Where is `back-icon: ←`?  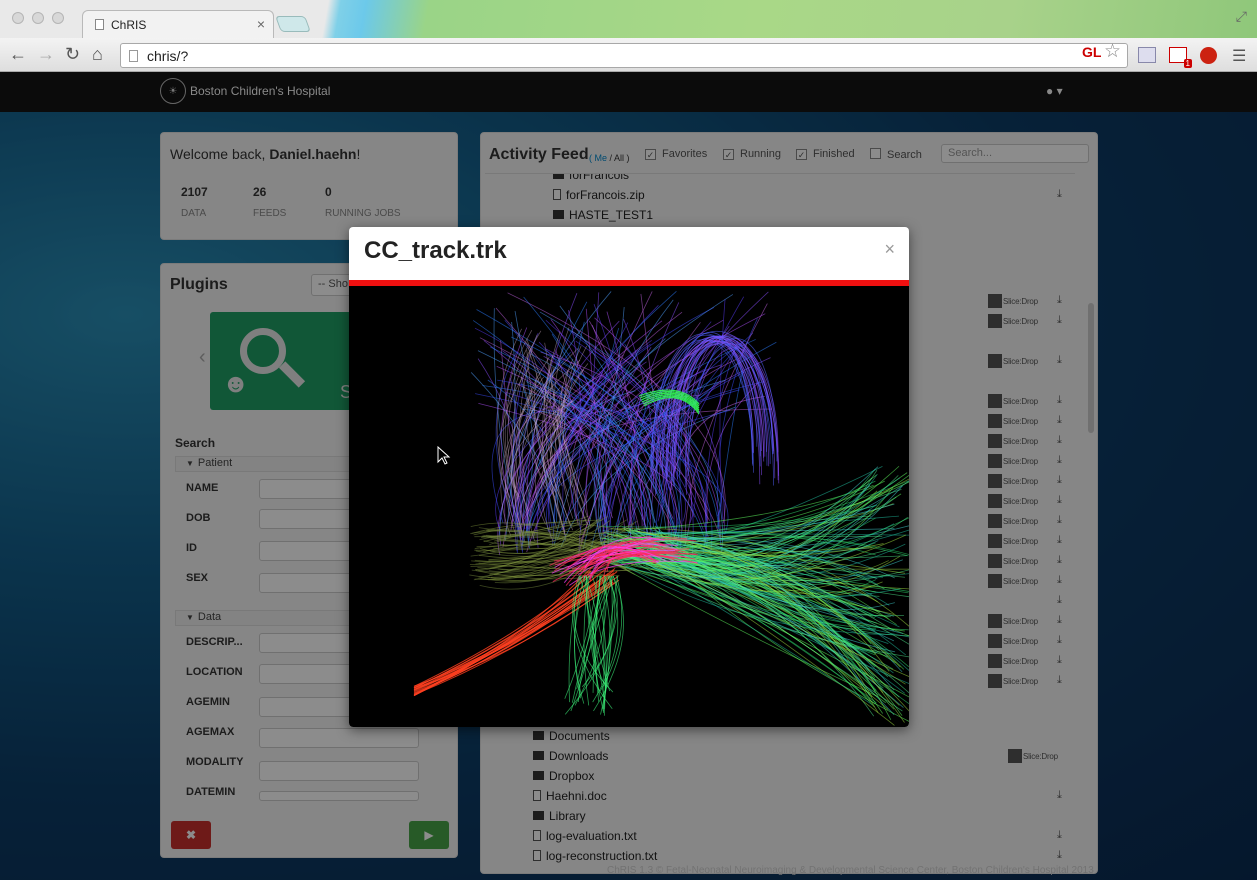 back-icon: ← is located at coordinates (18, 54).